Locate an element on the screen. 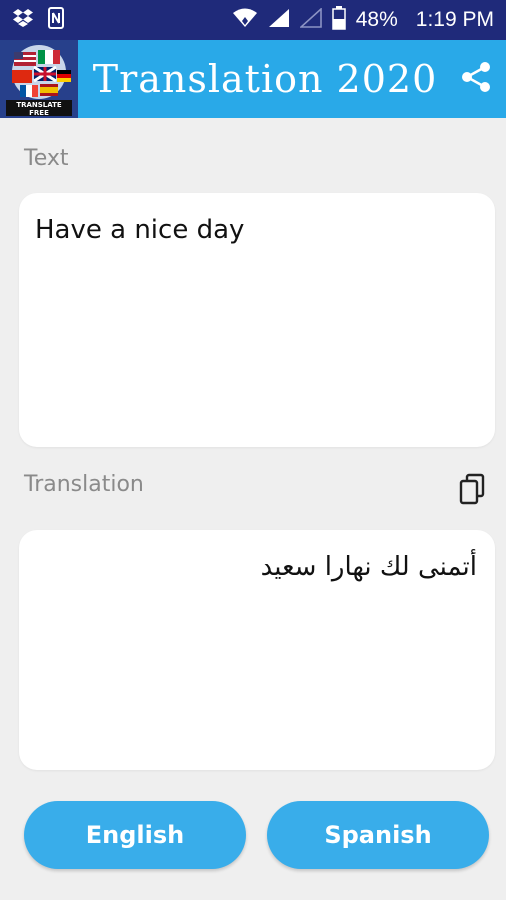 The height and width of the screenshot is (900, 506). app-logo: TRANSLATE FREE is located at coordinates (39, 79).